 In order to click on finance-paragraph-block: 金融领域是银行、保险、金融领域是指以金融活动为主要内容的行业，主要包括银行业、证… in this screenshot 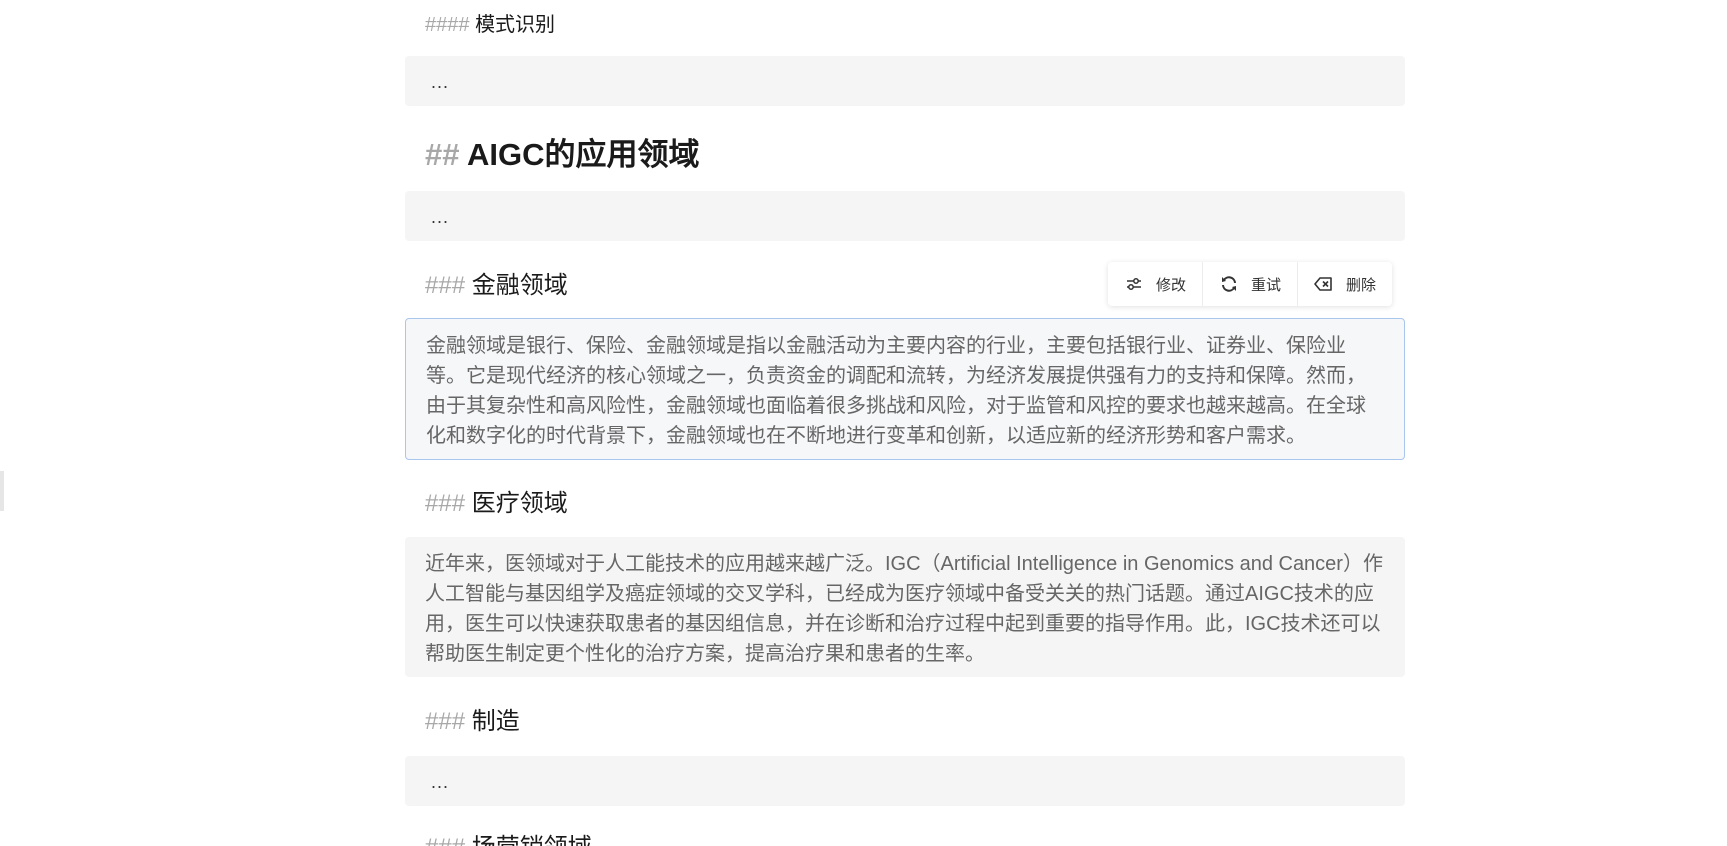, I will do `click(905, 389)`.